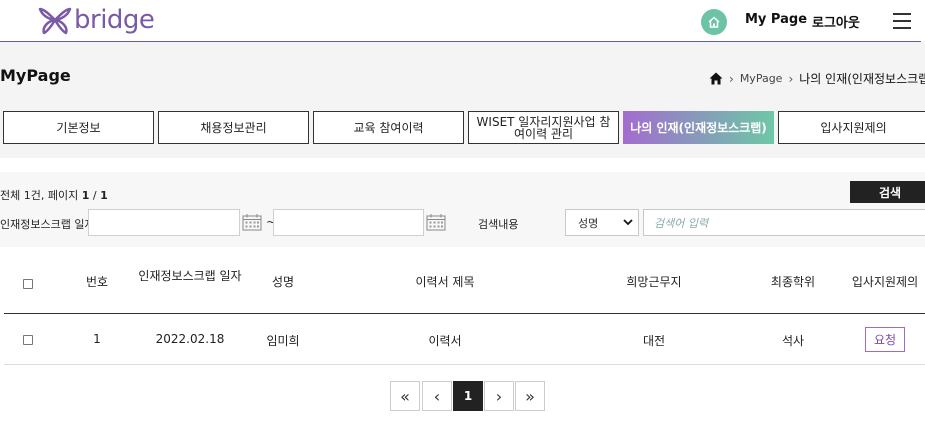 The height and width of the screenshot is (424, 925). What do you see at coordinates (885, 282) in the screenshot?
I see `column-header-offer: 입사지원제의` at bounding box center [885, 282].